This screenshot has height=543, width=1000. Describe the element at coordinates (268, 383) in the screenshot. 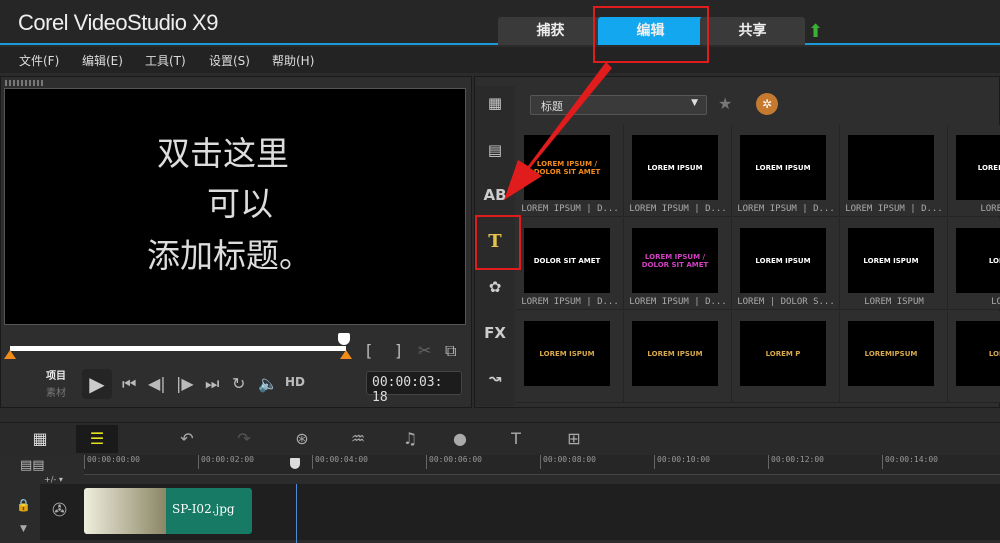

I see `volume-icon: 🔈` at that location.